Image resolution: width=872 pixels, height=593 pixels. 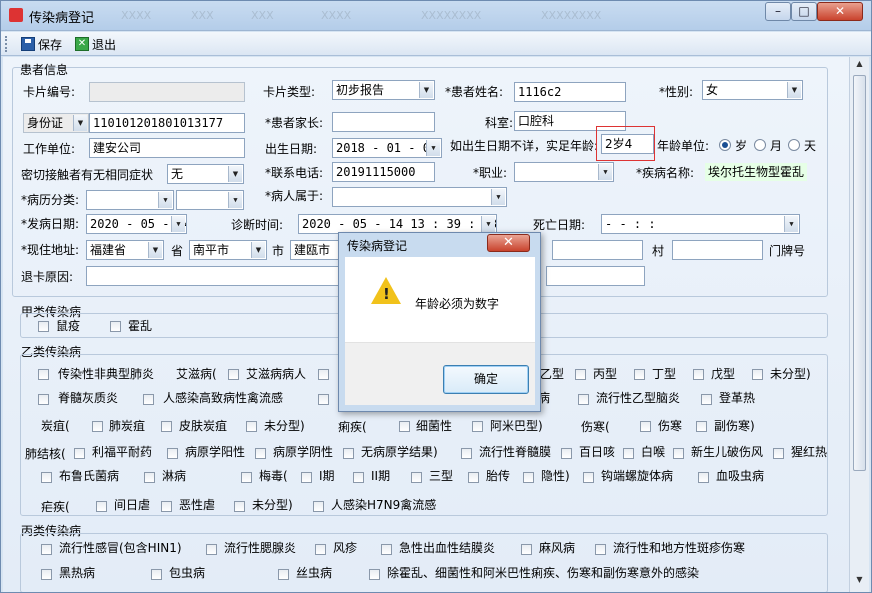 What do you see at coordinates (645, 426) in the screenshot?
I see `checkbox-typhoid` at bounding box center [645, 426].